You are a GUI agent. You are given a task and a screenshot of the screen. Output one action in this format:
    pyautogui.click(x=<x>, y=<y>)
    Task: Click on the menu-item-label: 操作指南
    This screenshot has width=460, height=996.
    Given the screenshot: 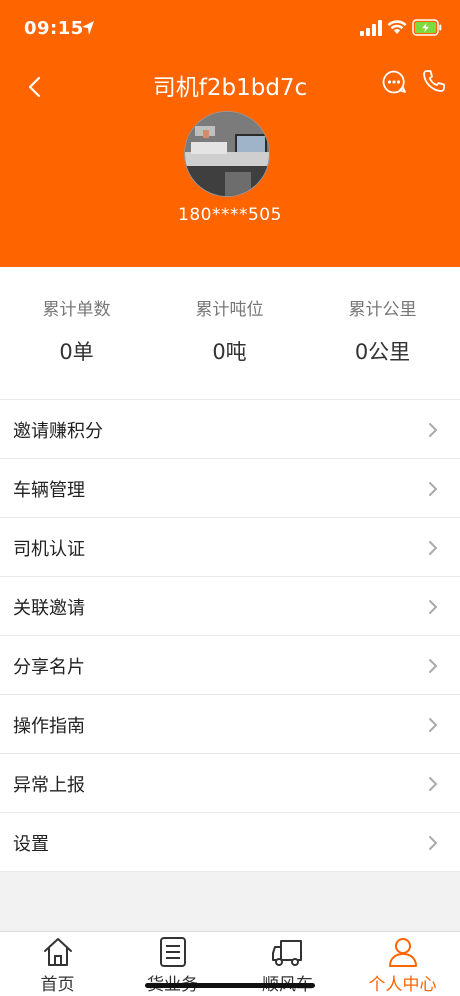 What is the action you would take?
    pyautogui.click(x=49, y=726)
    